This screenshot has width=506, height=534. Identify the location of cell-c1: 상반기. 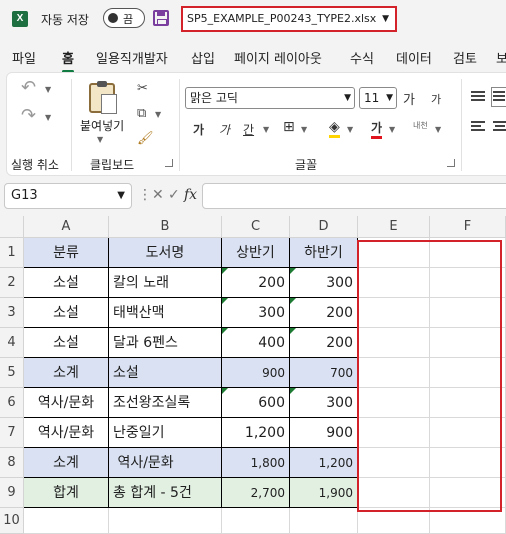
(256, 253).